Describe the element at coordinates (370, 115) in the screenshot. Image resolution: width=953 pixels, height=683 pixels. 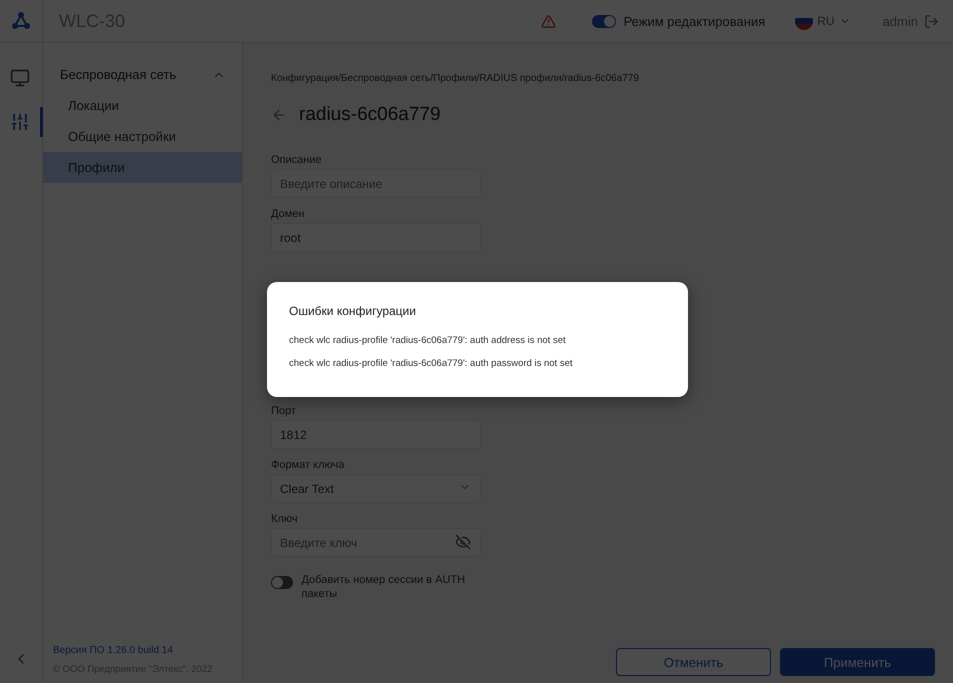
I see `page-title: radius-6c06a779` at that location.